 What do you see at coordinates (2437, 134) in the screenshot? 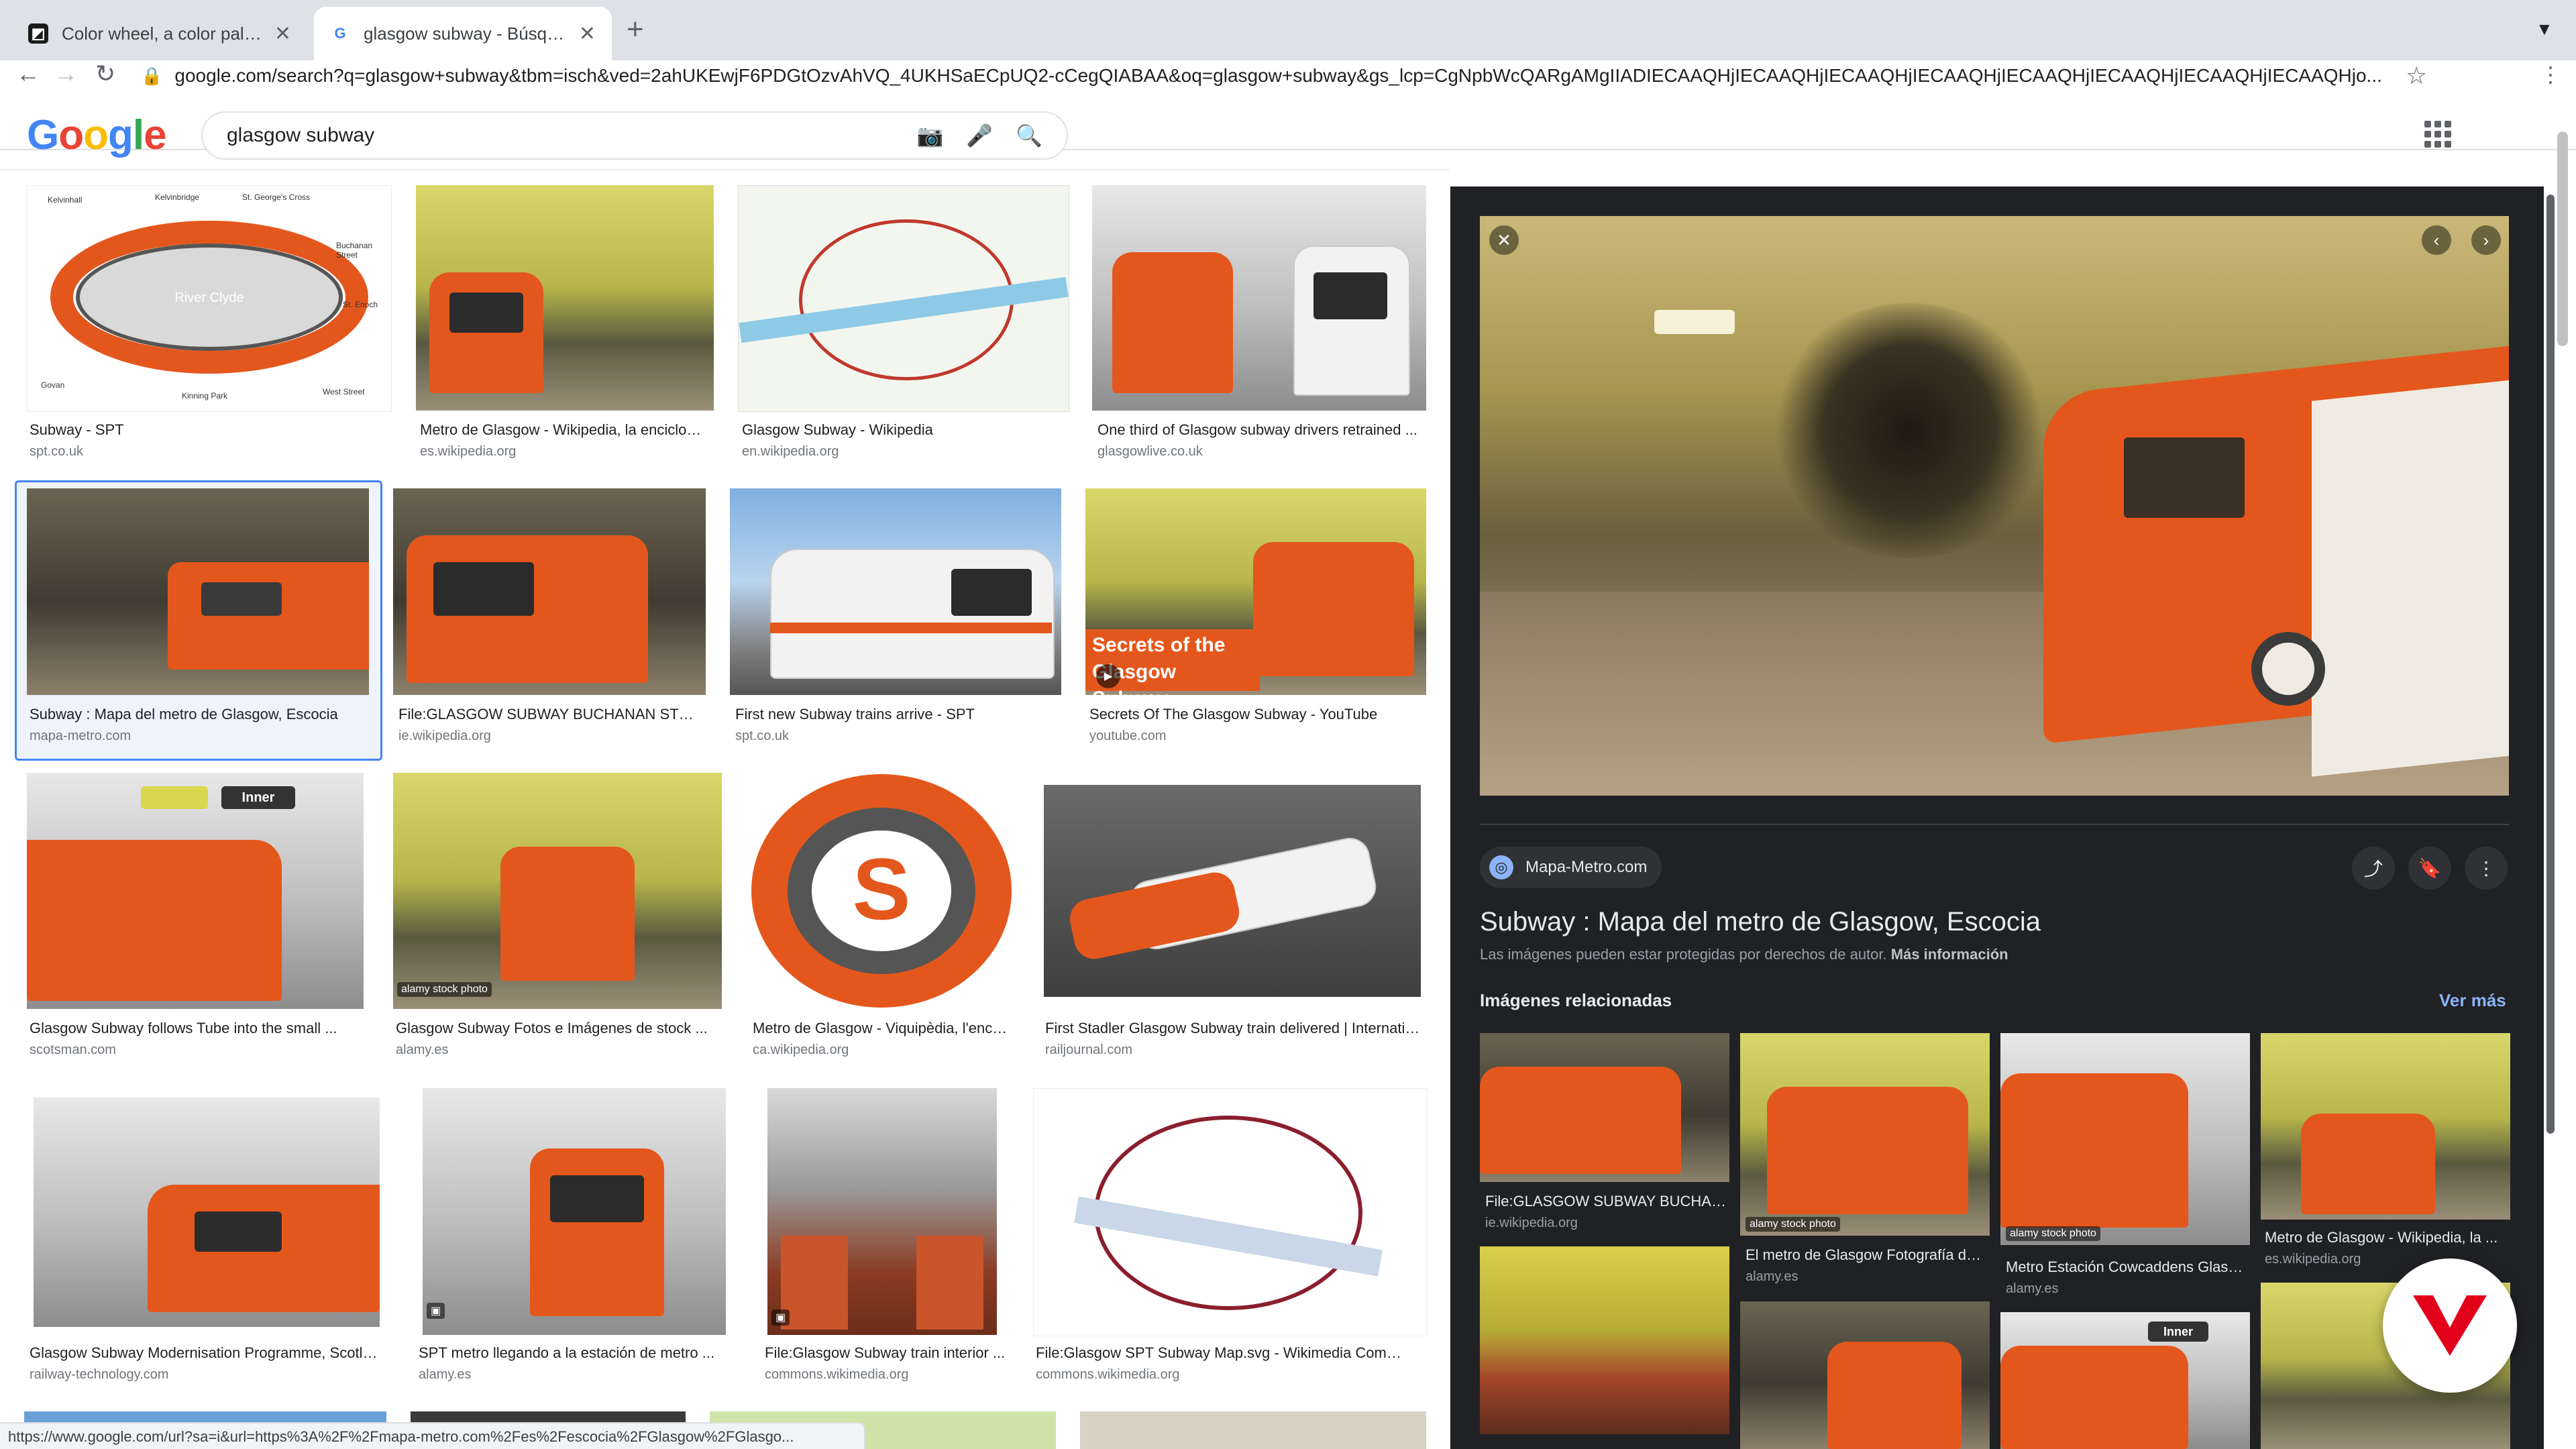
I see `google-apps-icon` at bounding box center [2437, 134].